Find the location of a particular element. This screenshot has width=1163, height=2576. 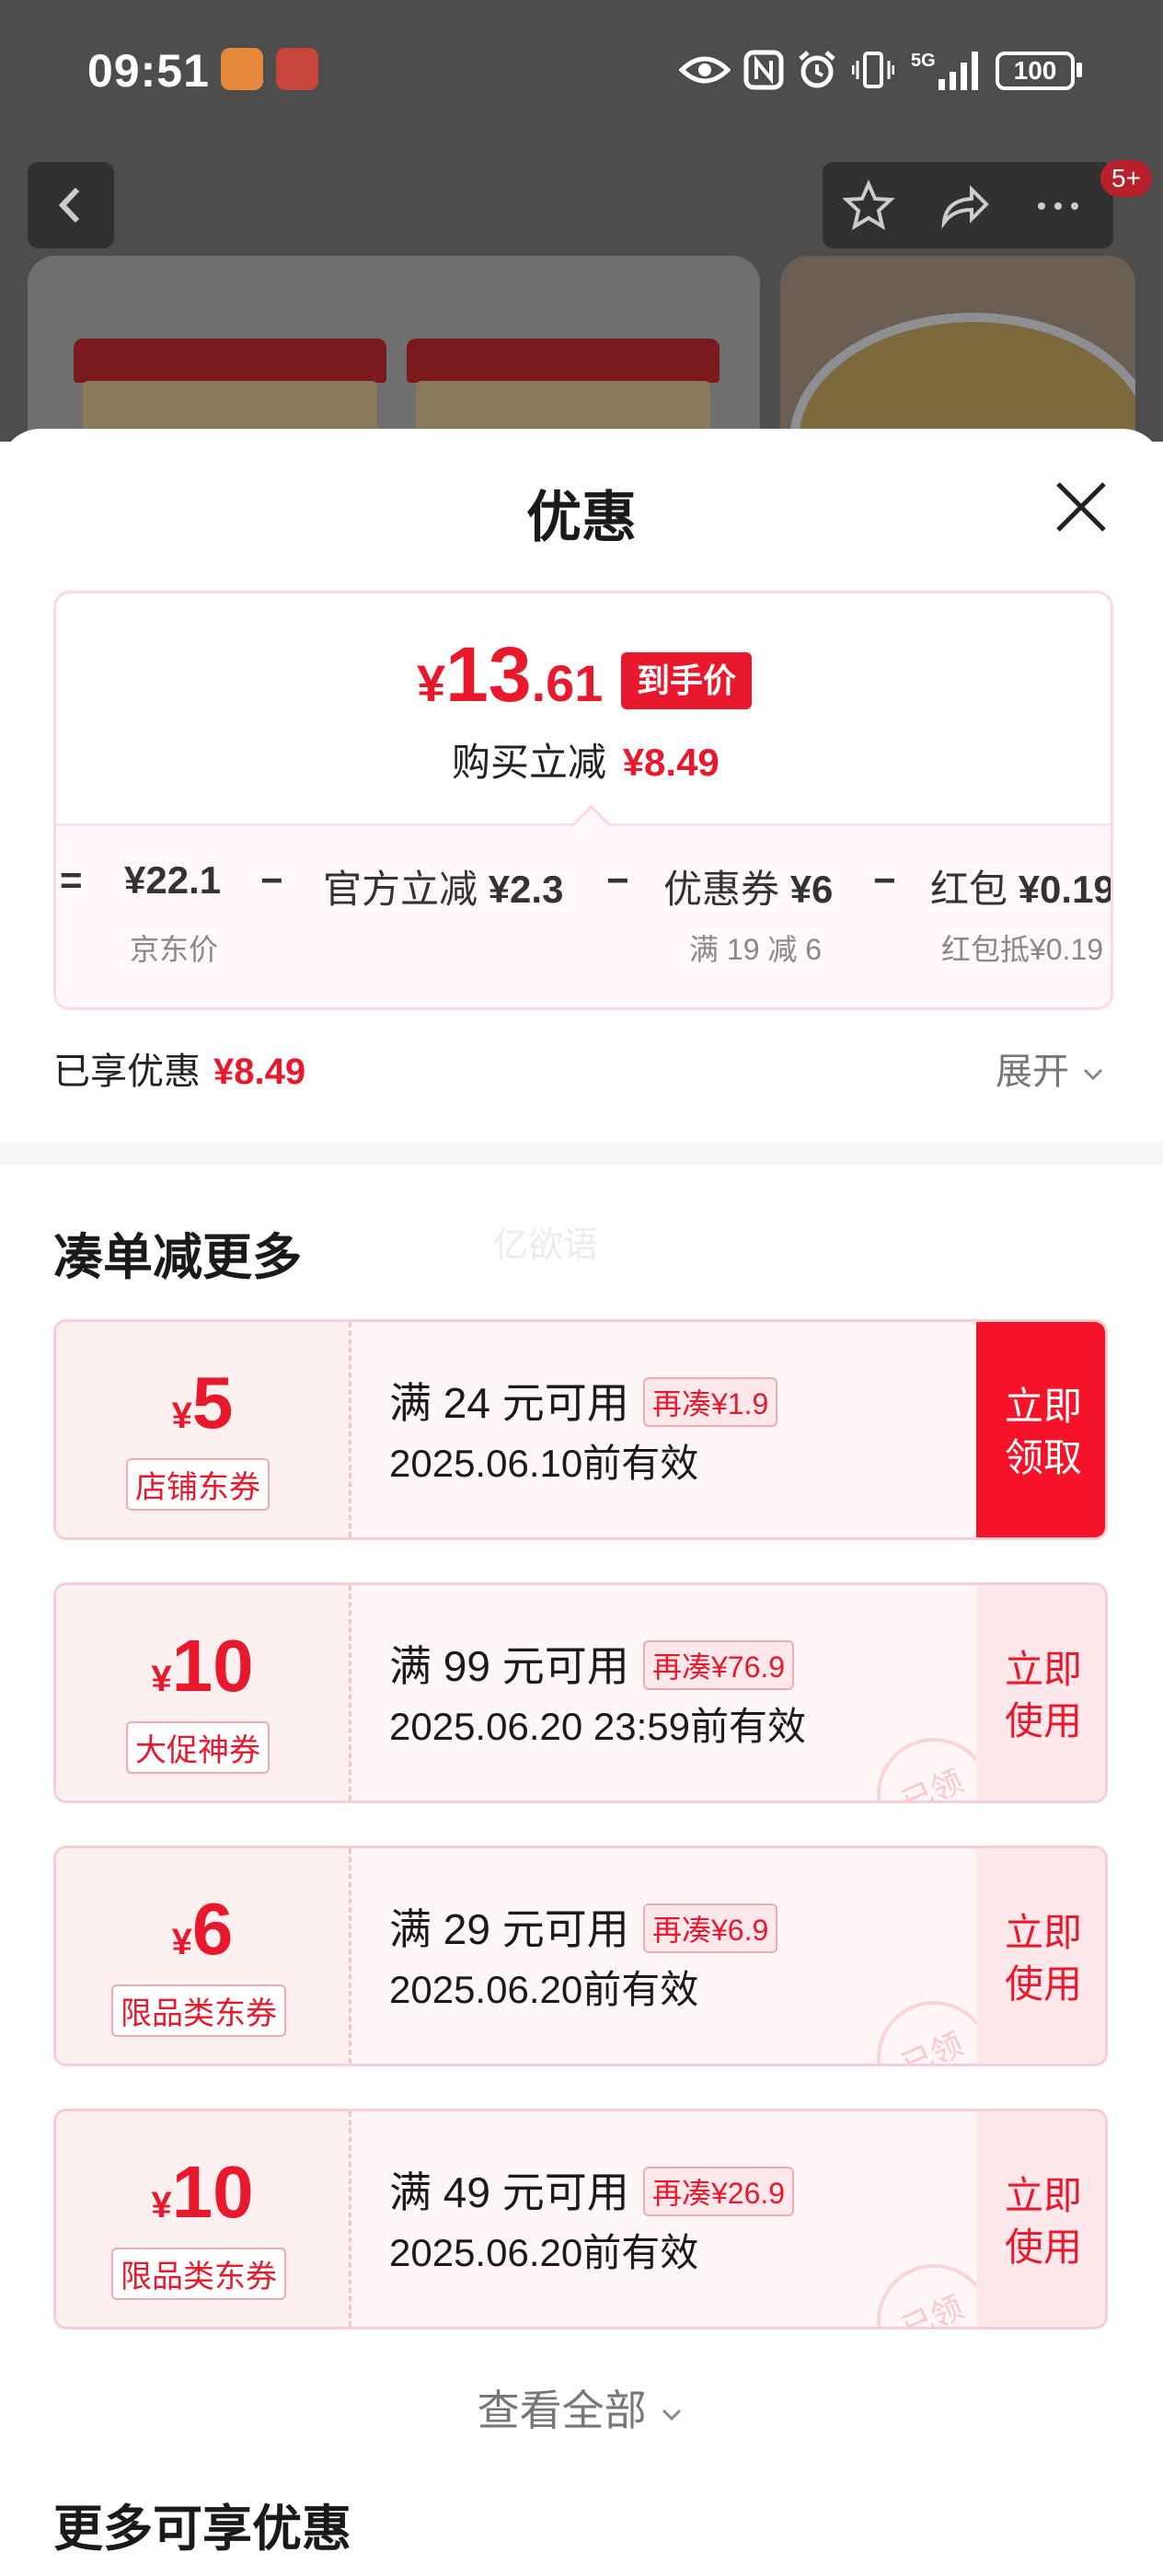

coupon-type: 店铺东券 is located at coordinates (198, 1484).